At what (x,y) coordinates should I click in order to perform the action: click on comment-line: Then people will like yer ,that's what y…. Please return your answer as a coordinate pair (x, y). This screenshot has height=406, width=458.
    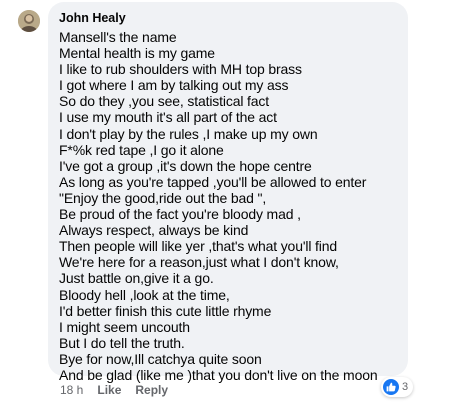
    Looking at the image, I should click on (198, 246).